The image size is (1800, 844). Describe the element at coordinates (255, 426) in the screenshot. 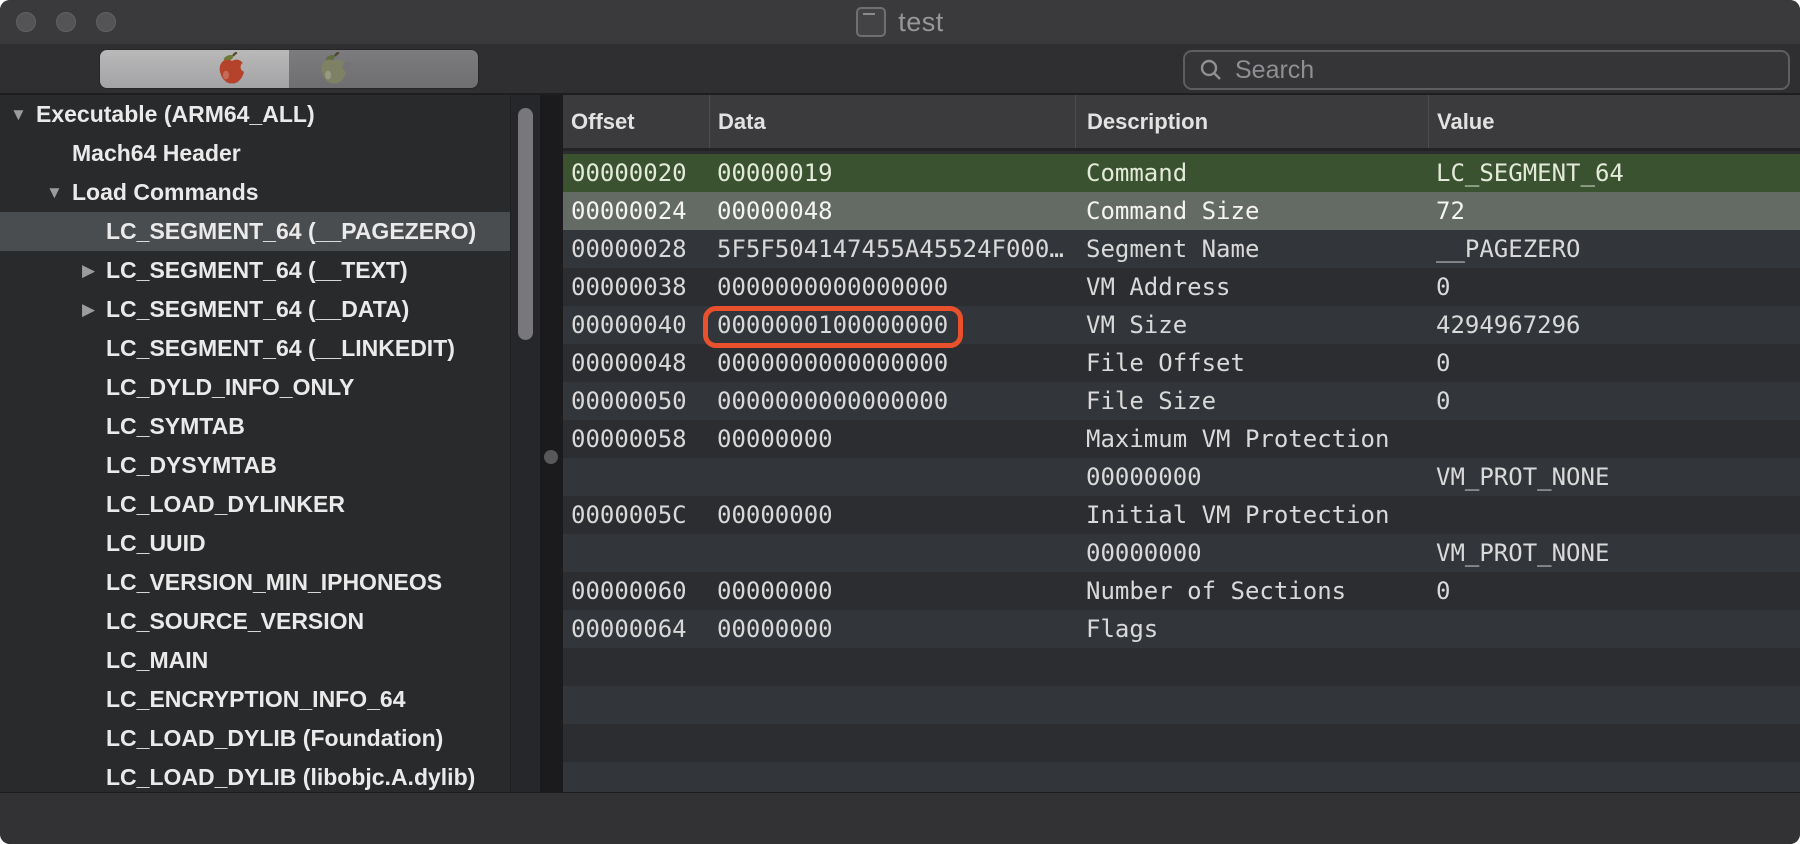

I see `sidebar-item: LC_SYMTAB` at that location.